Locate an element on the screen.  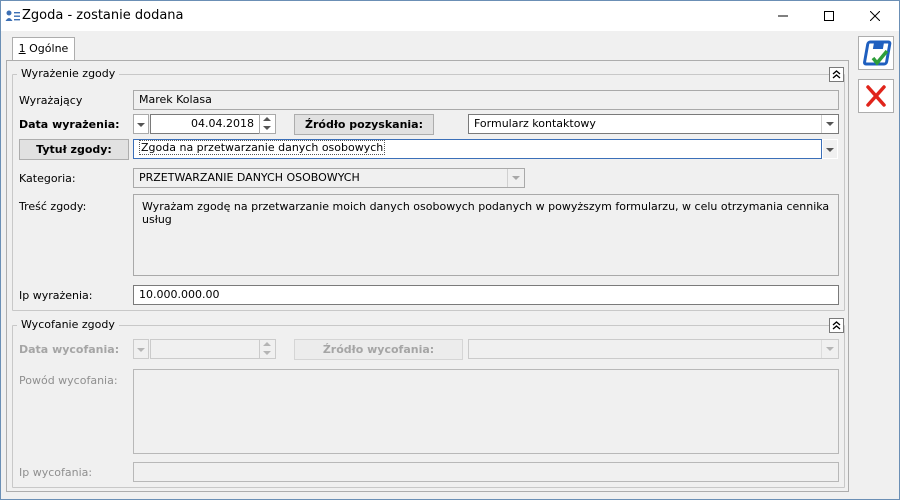
source-withdrawal-select is located at coordinates (653, 349).